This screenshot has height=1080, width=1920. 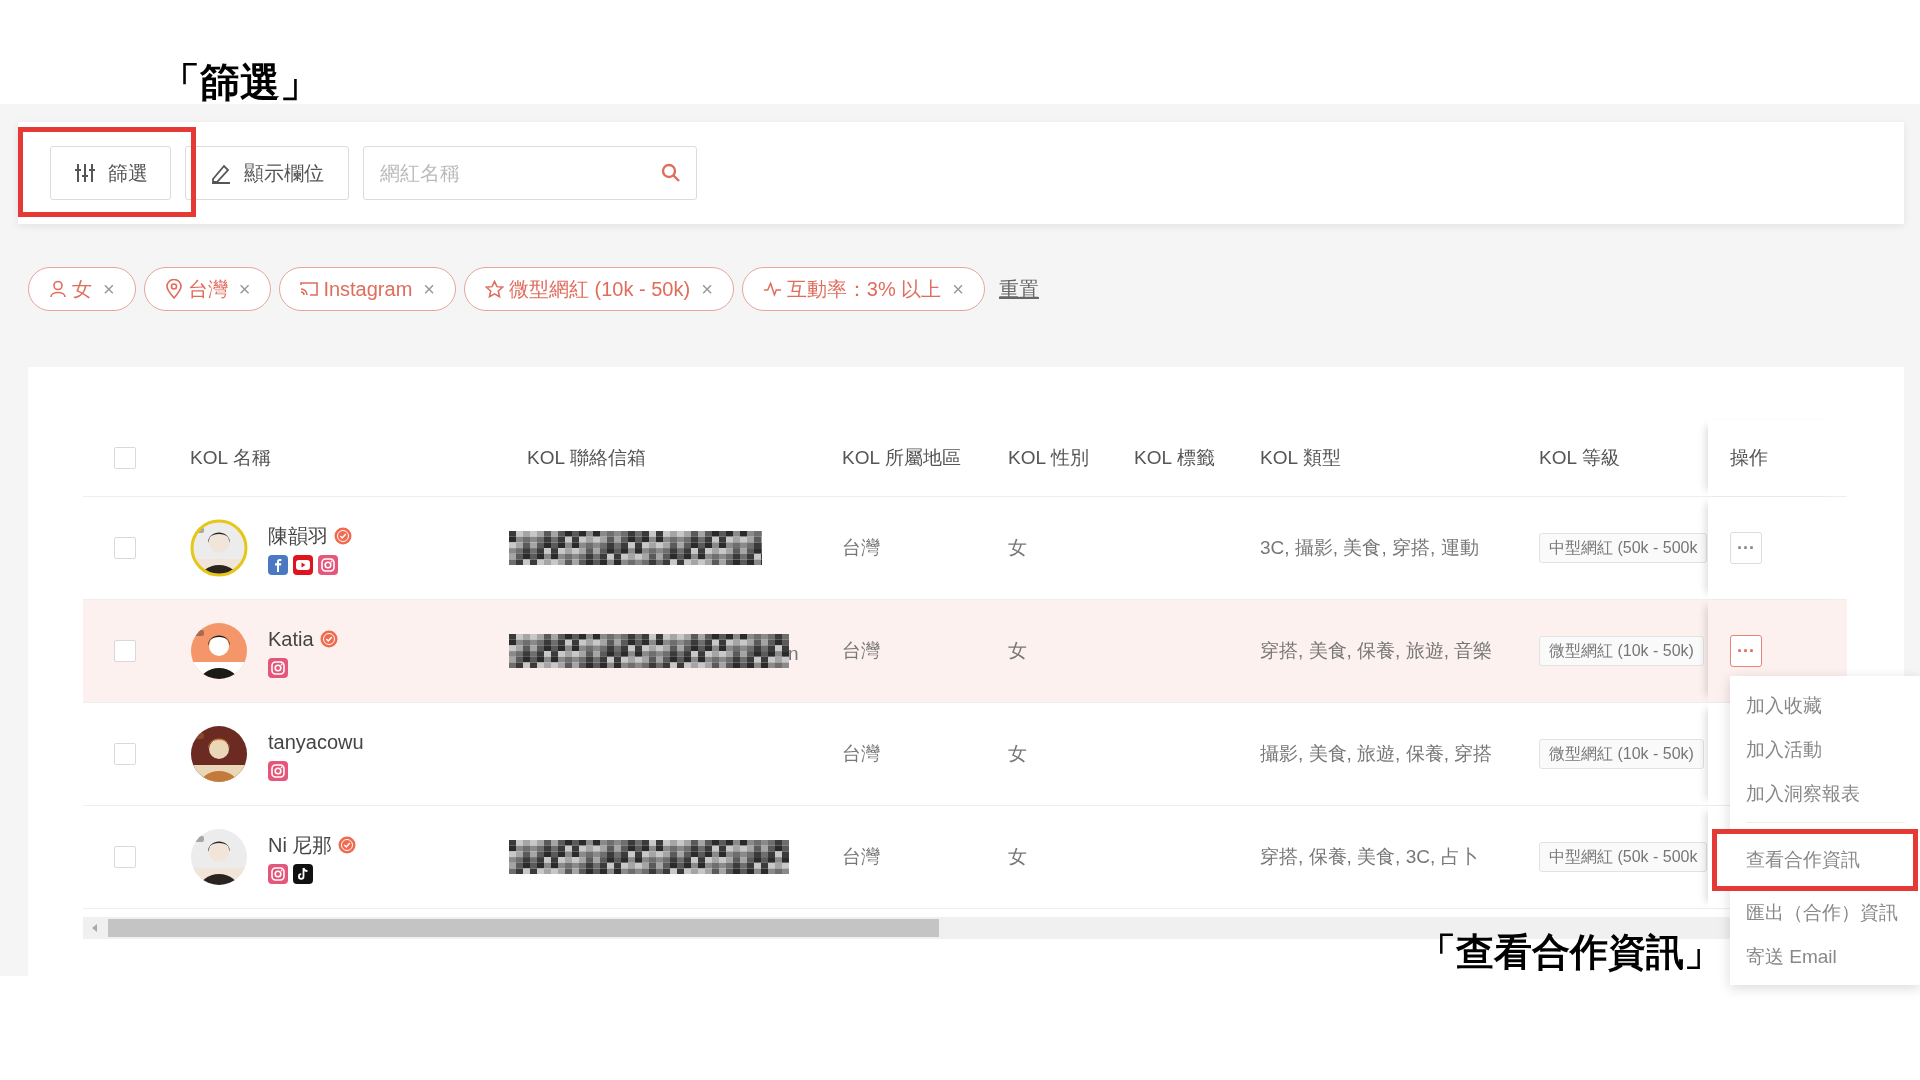 What do you see at coordinates (1376, 753) in the screenshot?
I see `table-cell-text: 攝影, 美食, 旅遊, 保養, 穿搭` at bounding box center [1376, 753].